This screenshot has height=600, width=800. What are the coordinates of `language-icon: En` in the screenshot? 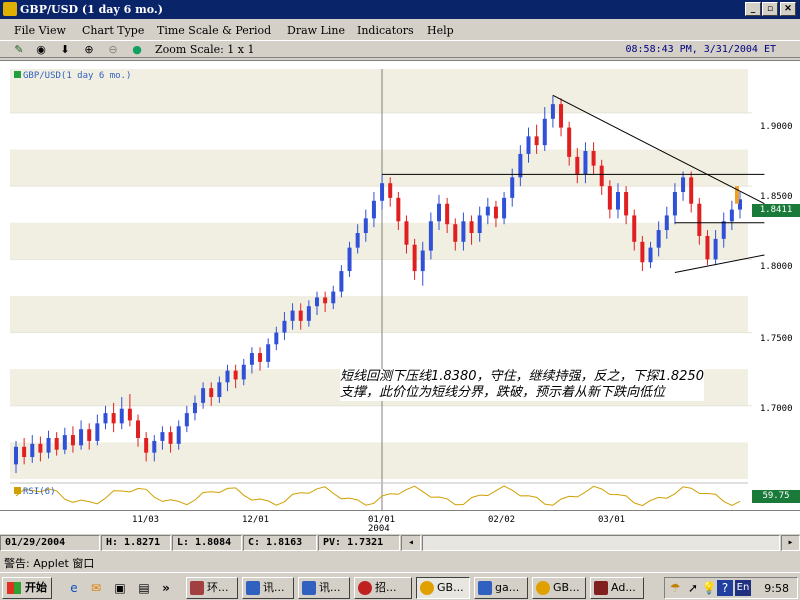 It's located at (743, 588).